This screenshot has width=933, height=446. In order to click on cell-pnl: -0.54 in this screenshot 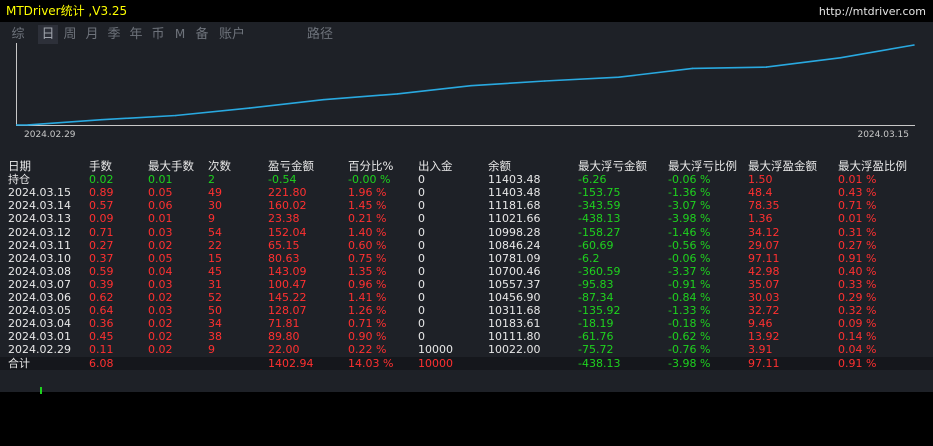, I will do `click(282, 180)`.